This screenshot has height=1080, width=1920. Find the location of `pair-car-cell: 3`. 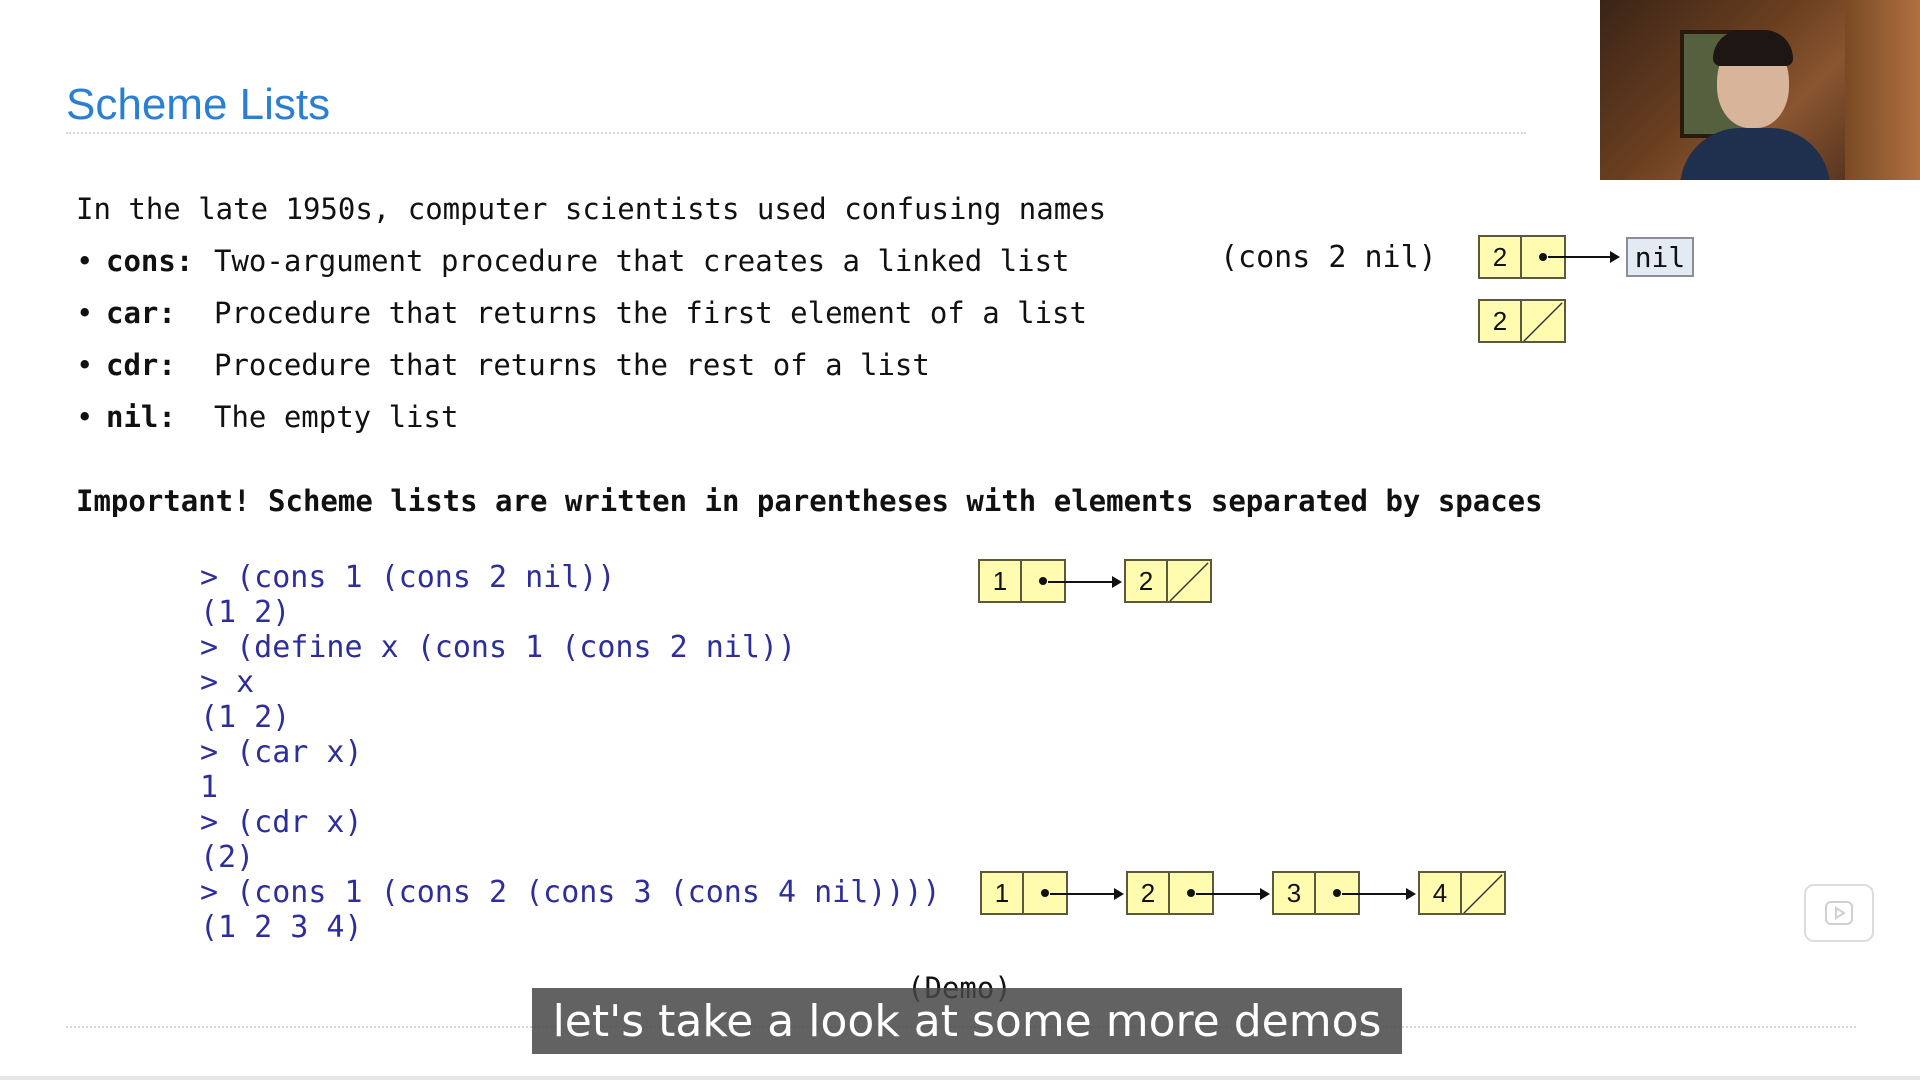

pair-car-cell: 3 is located at coordinates (1294, 893).